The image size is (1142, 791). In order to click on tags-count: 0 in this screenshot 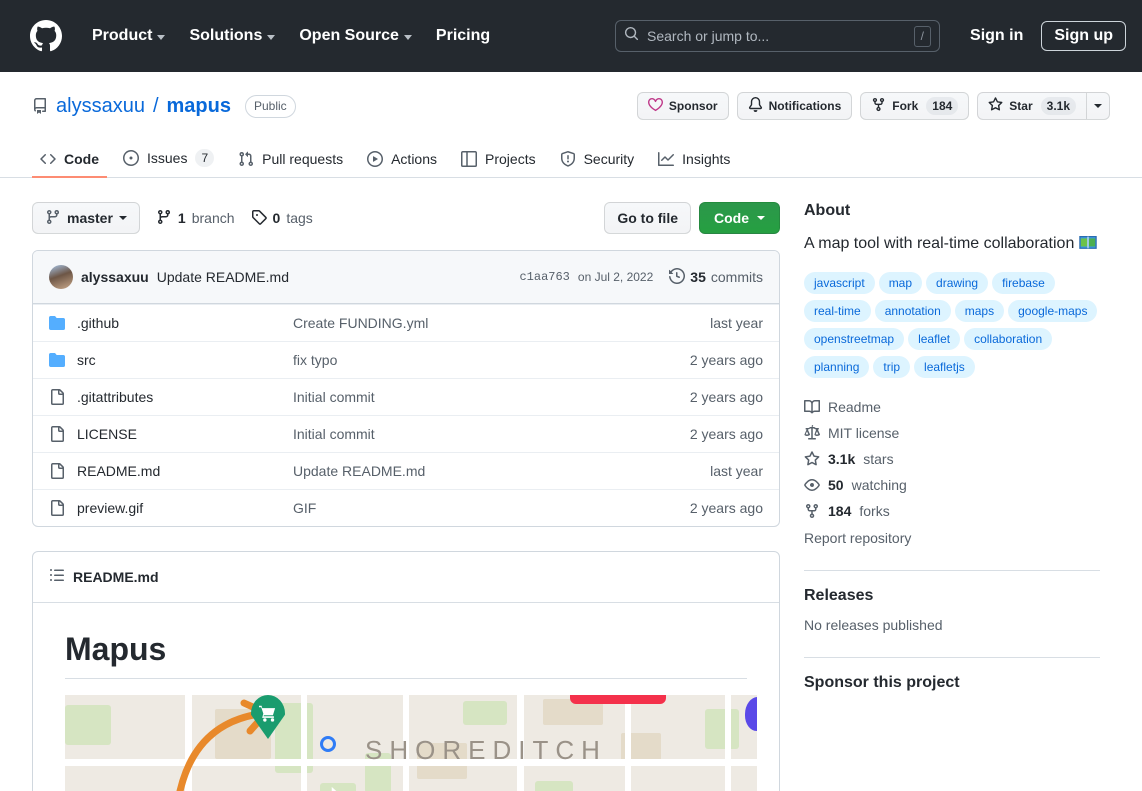, I will do `click(276, 218)`.